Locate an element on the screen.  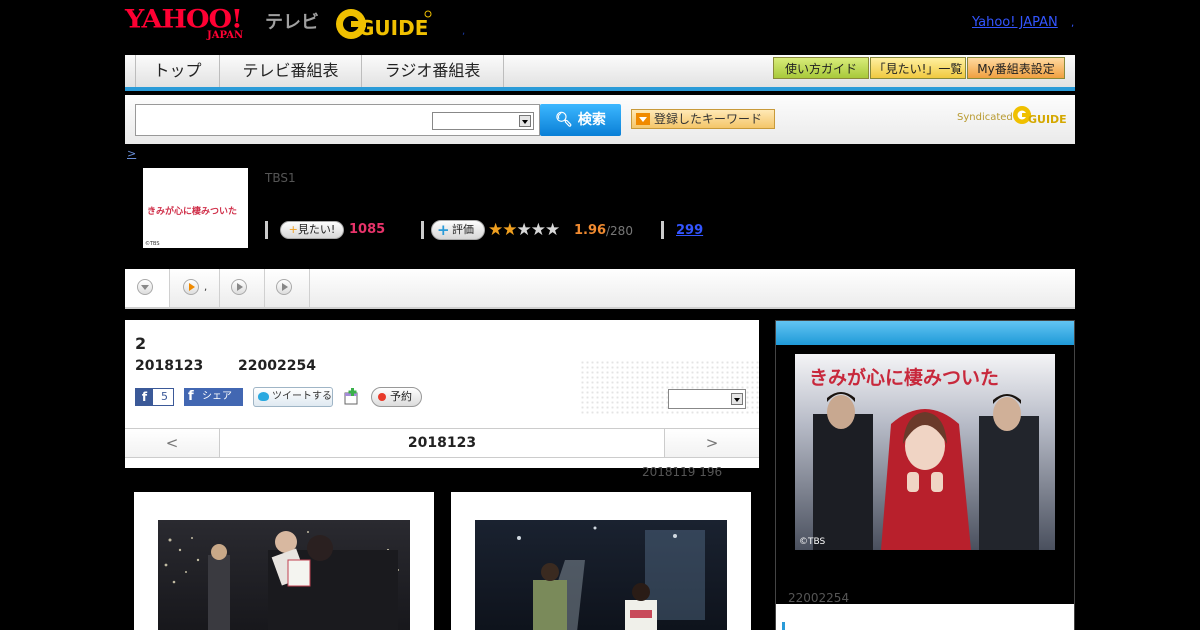
search-category-select is located at coordinates (483, 121).